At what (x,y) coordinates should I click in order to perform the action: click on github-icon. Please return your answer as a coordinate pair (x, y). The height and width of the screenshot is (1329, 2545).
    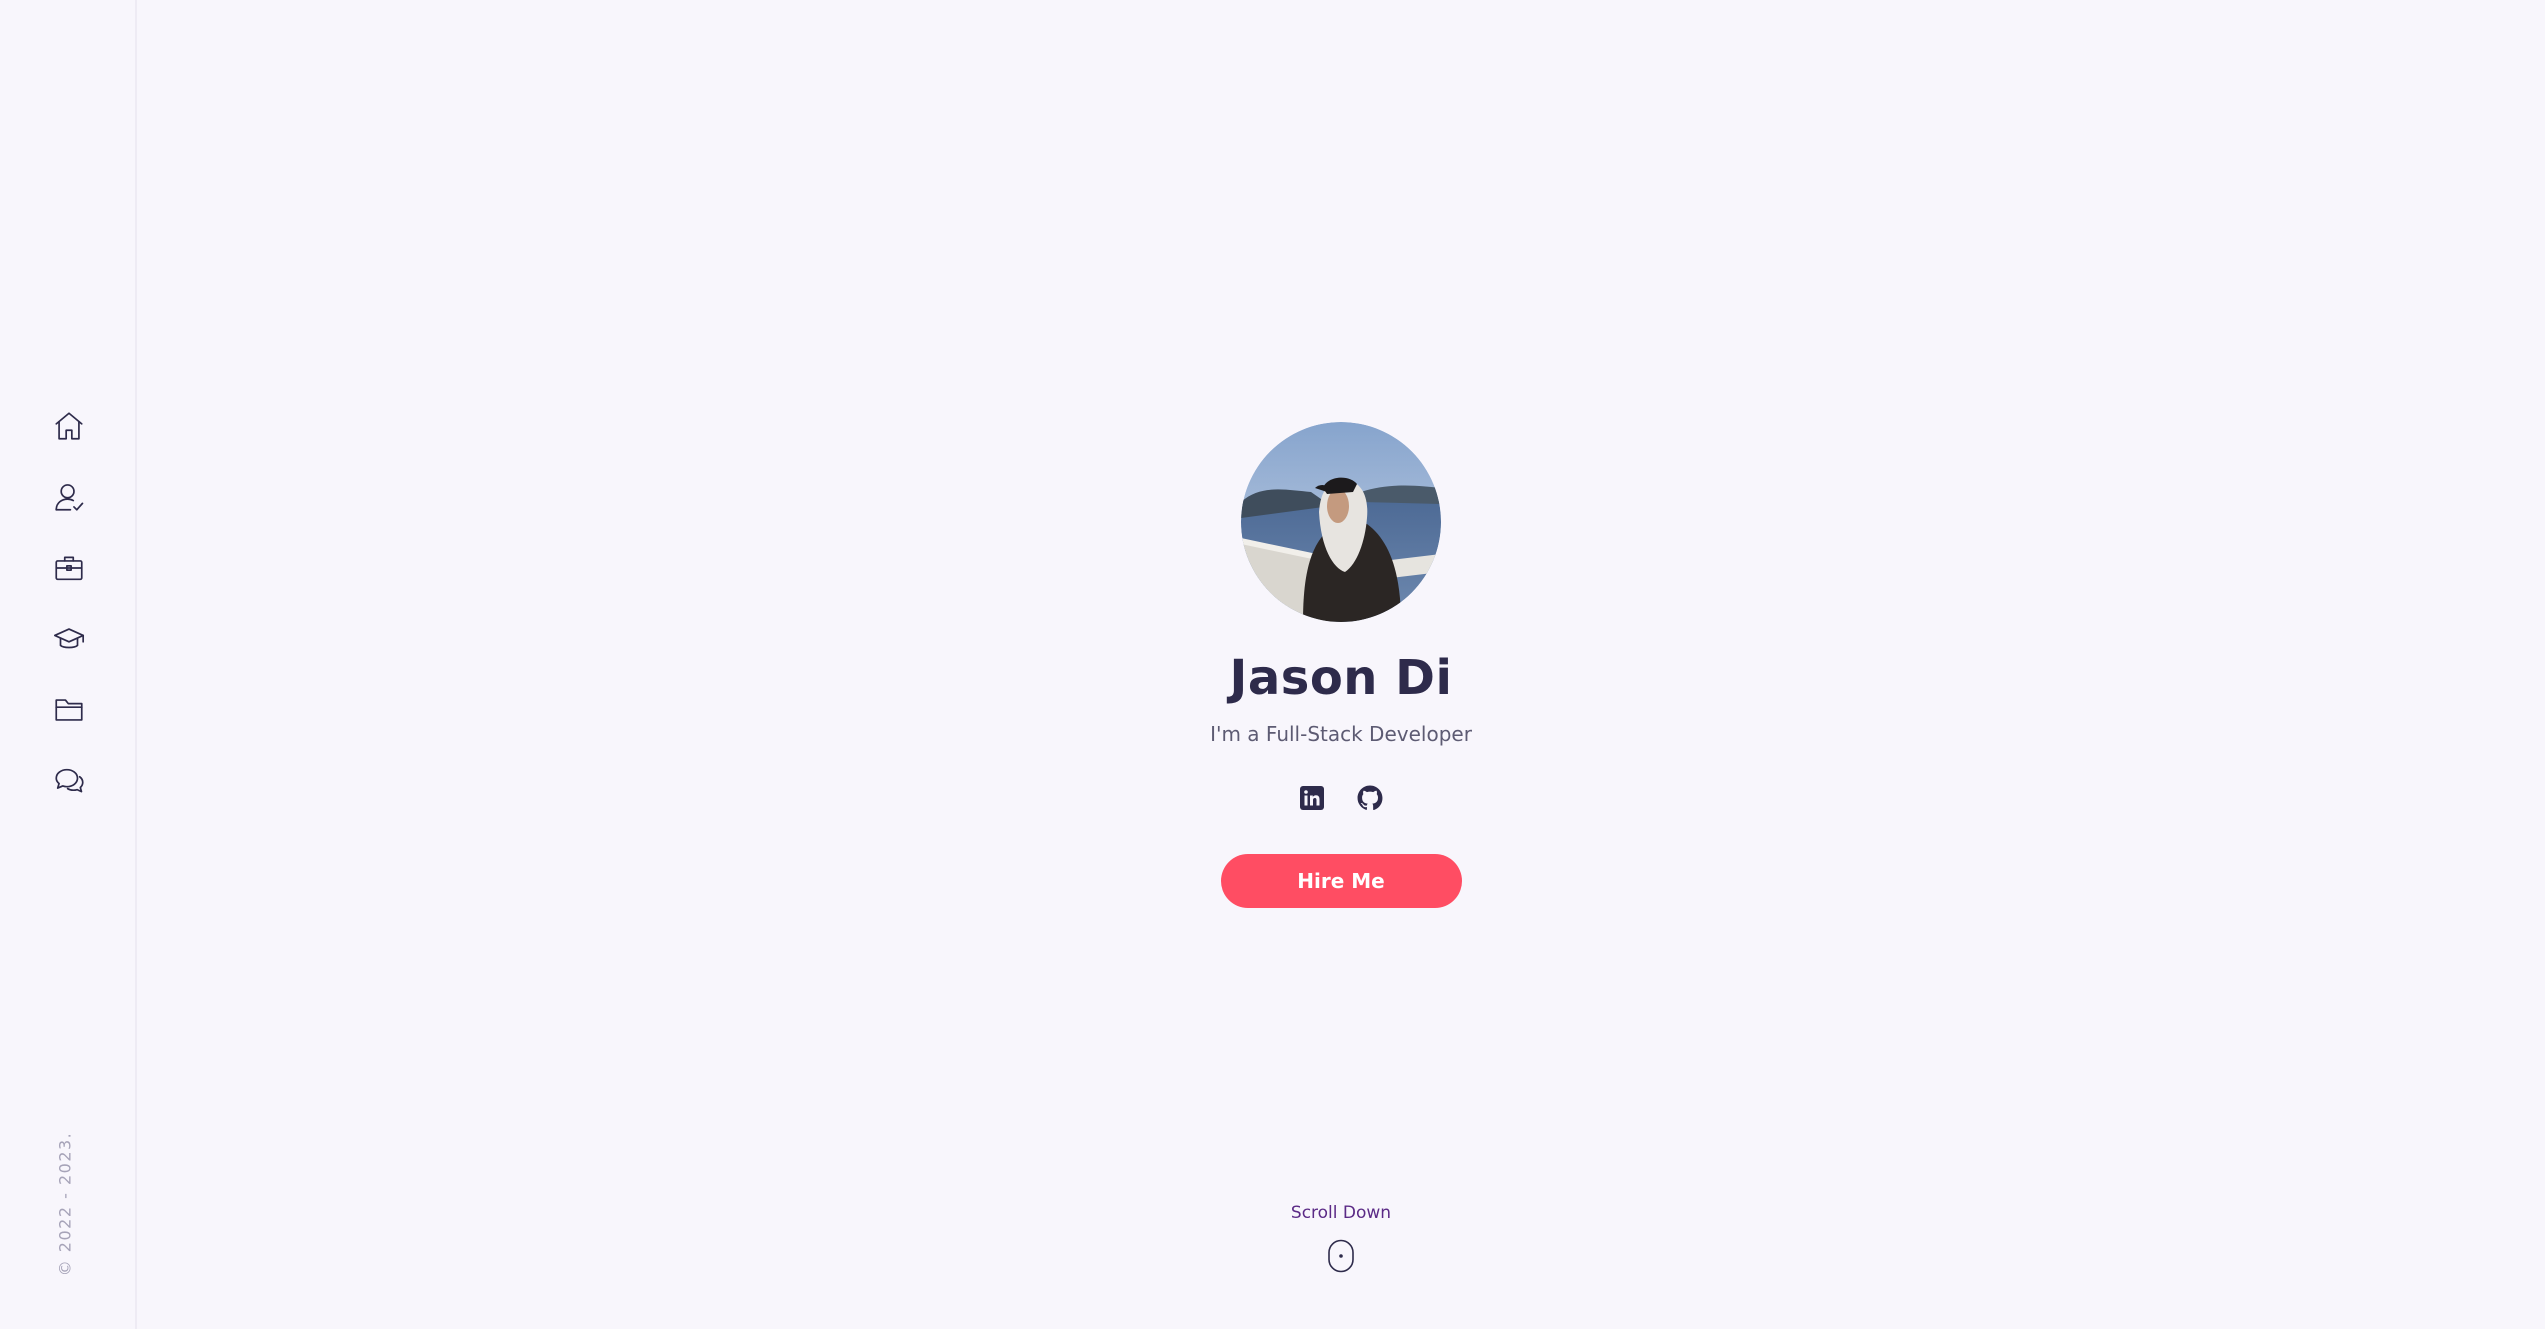
    Looking at the image, I should click on (1370, 798).